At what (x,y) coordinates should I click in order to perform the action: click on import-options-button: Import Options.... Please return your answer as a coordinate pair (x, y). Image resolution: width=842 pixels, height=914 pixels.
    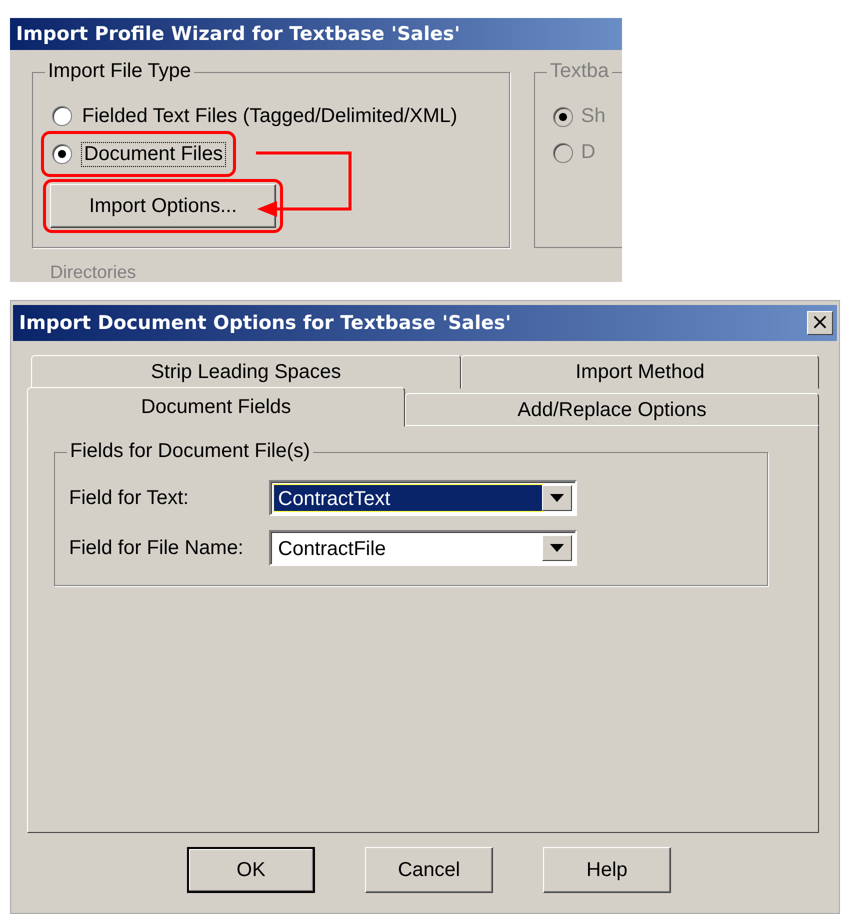
    Looking at the image, I should click on (163, 206).